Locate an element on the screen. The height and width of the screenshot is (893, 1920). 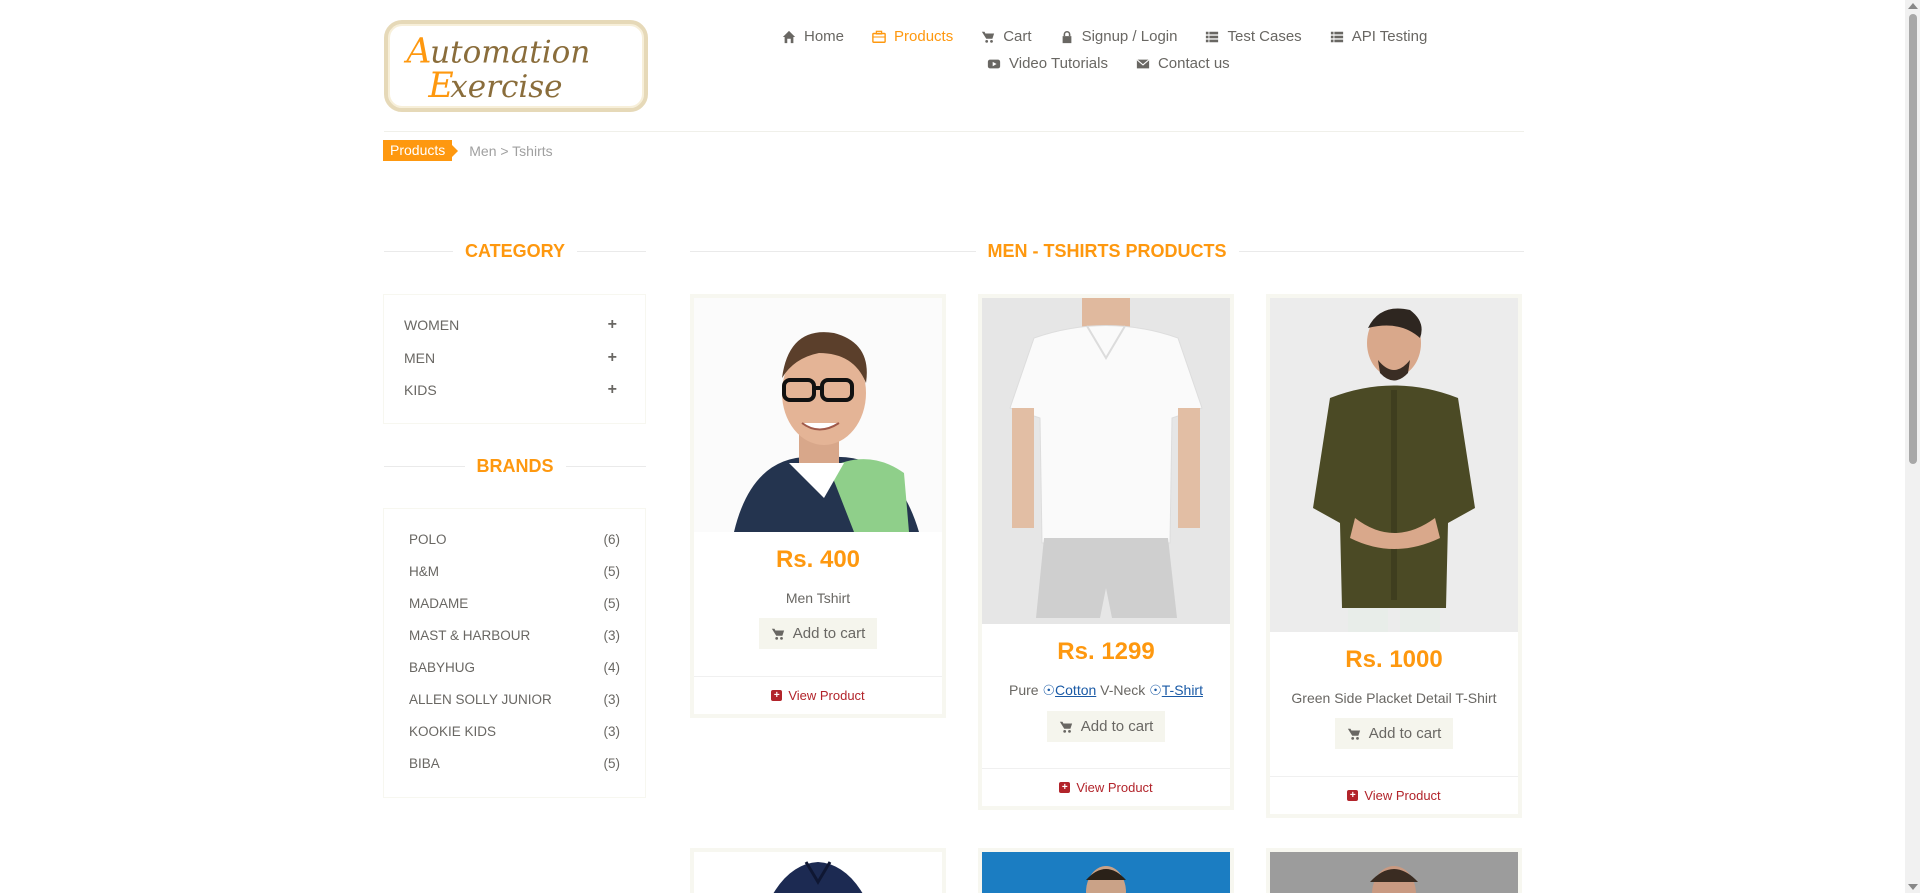
brand-babyhug: BABYHUG (4) is located at coordinates (514, 667).